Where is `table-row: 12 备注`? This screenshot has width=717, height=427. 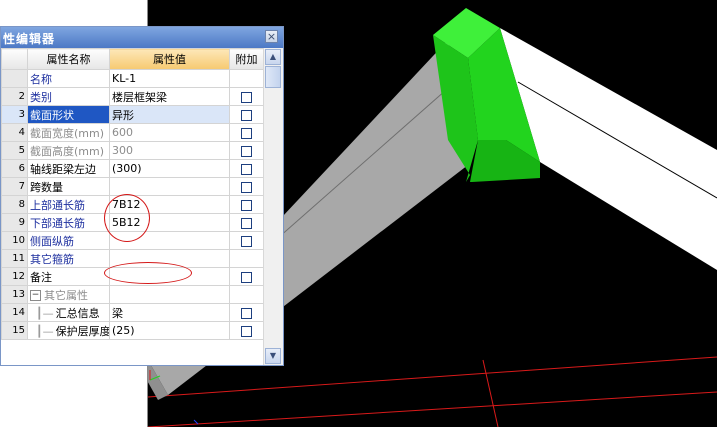
table-row: 12 备注 is located at coordinates (132, 276).